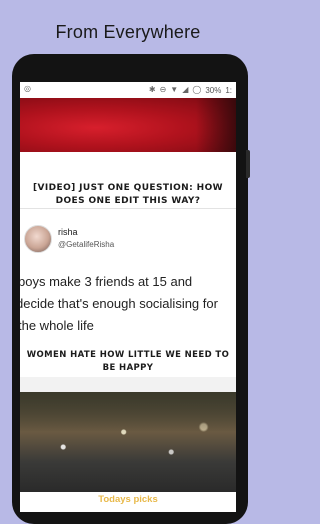 This screenshot has height=524, width=320. Describe the element at coordinates (119, 303) in the screenshot. I see `tweet-line: decide that's enough socialising for` at that location.